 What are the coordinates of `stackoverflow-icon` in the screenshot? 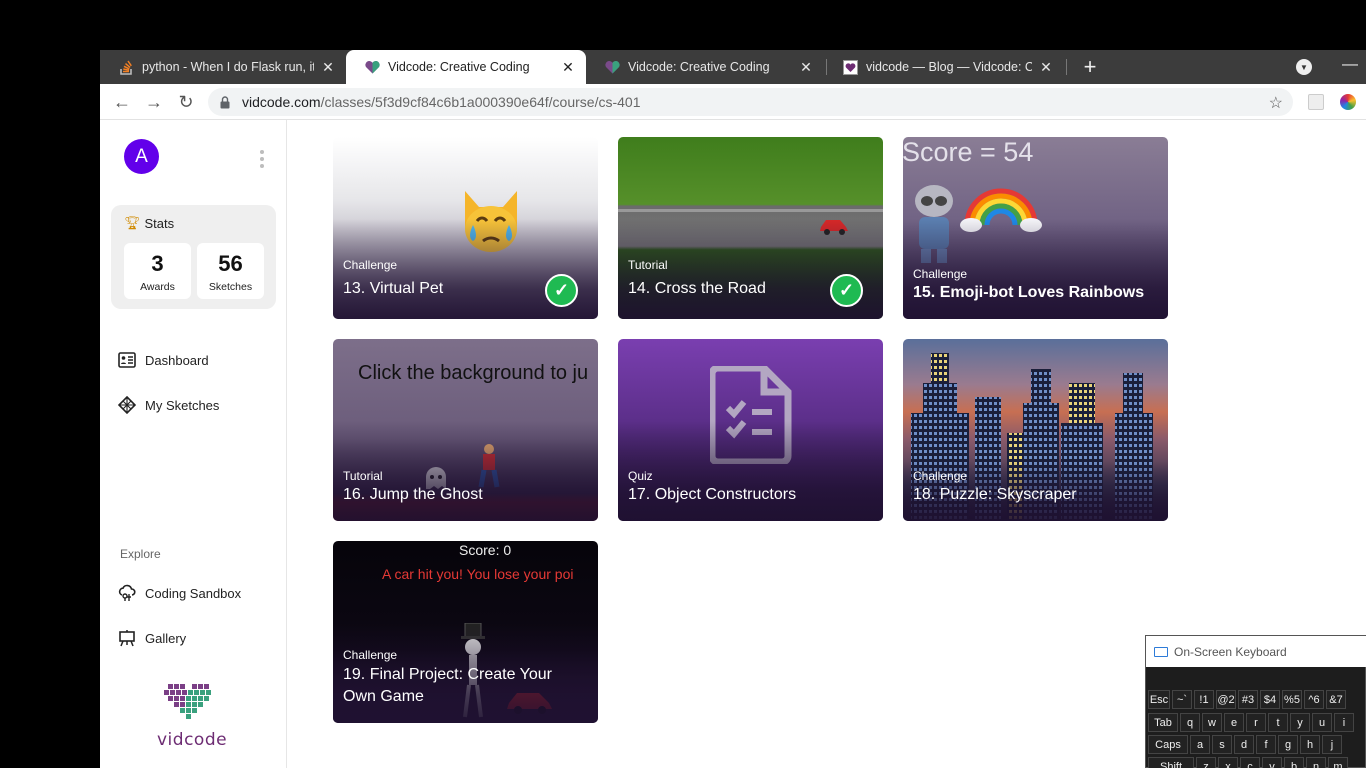 It's located at (126, 67).